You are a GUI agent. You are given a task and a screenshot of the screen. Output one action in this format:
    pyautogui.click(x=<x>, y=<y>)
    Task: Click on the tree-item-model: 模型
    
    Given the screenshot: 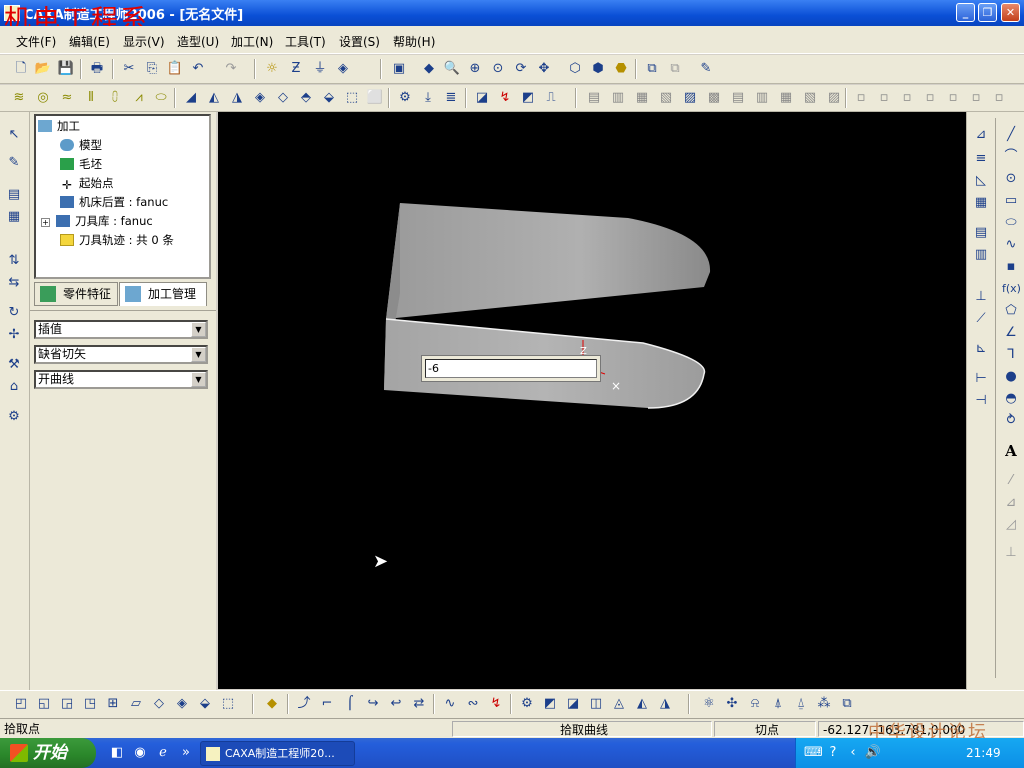 What is the action you would take?
    pyautogui.click(x=81, y=145)
    